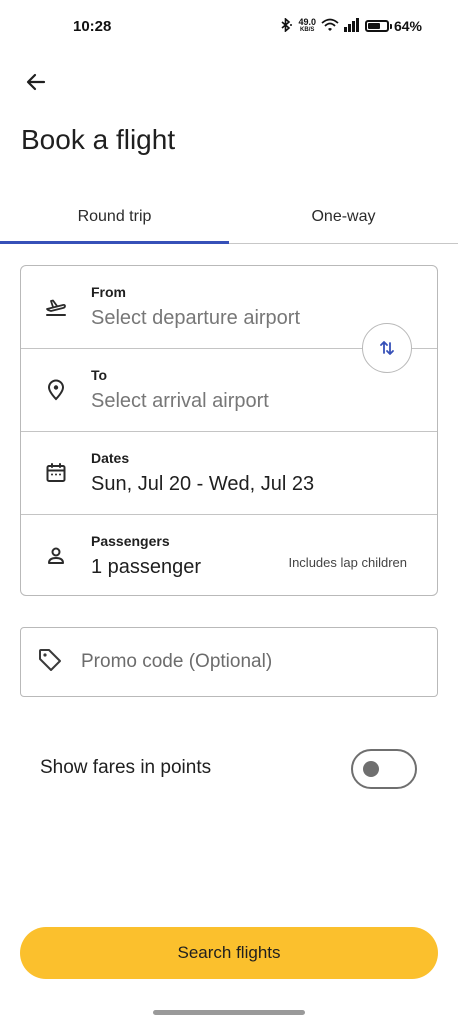 Image resolution: width=458 pixels, height=1024 pixels. I want to click on status-icons: 49.0 KB/S 64%, so click(350, 25).